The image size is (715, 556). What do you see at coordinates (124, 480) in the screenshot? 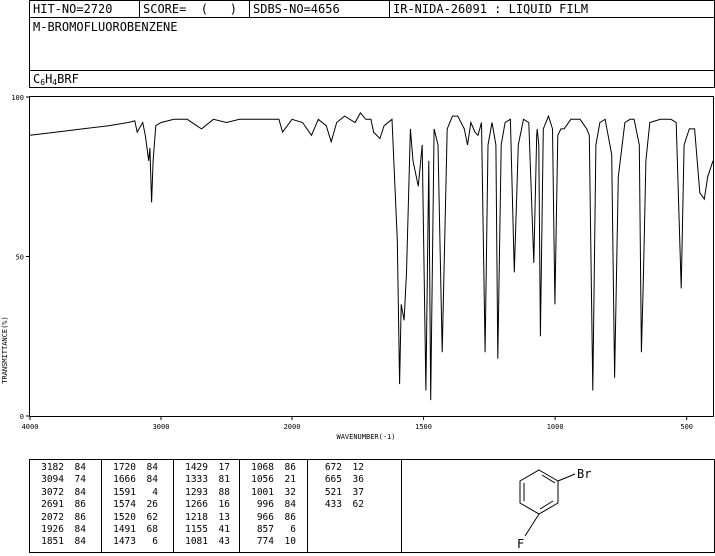
I see `peak-wavenumber: 1666` at bounding box center [124, 480].